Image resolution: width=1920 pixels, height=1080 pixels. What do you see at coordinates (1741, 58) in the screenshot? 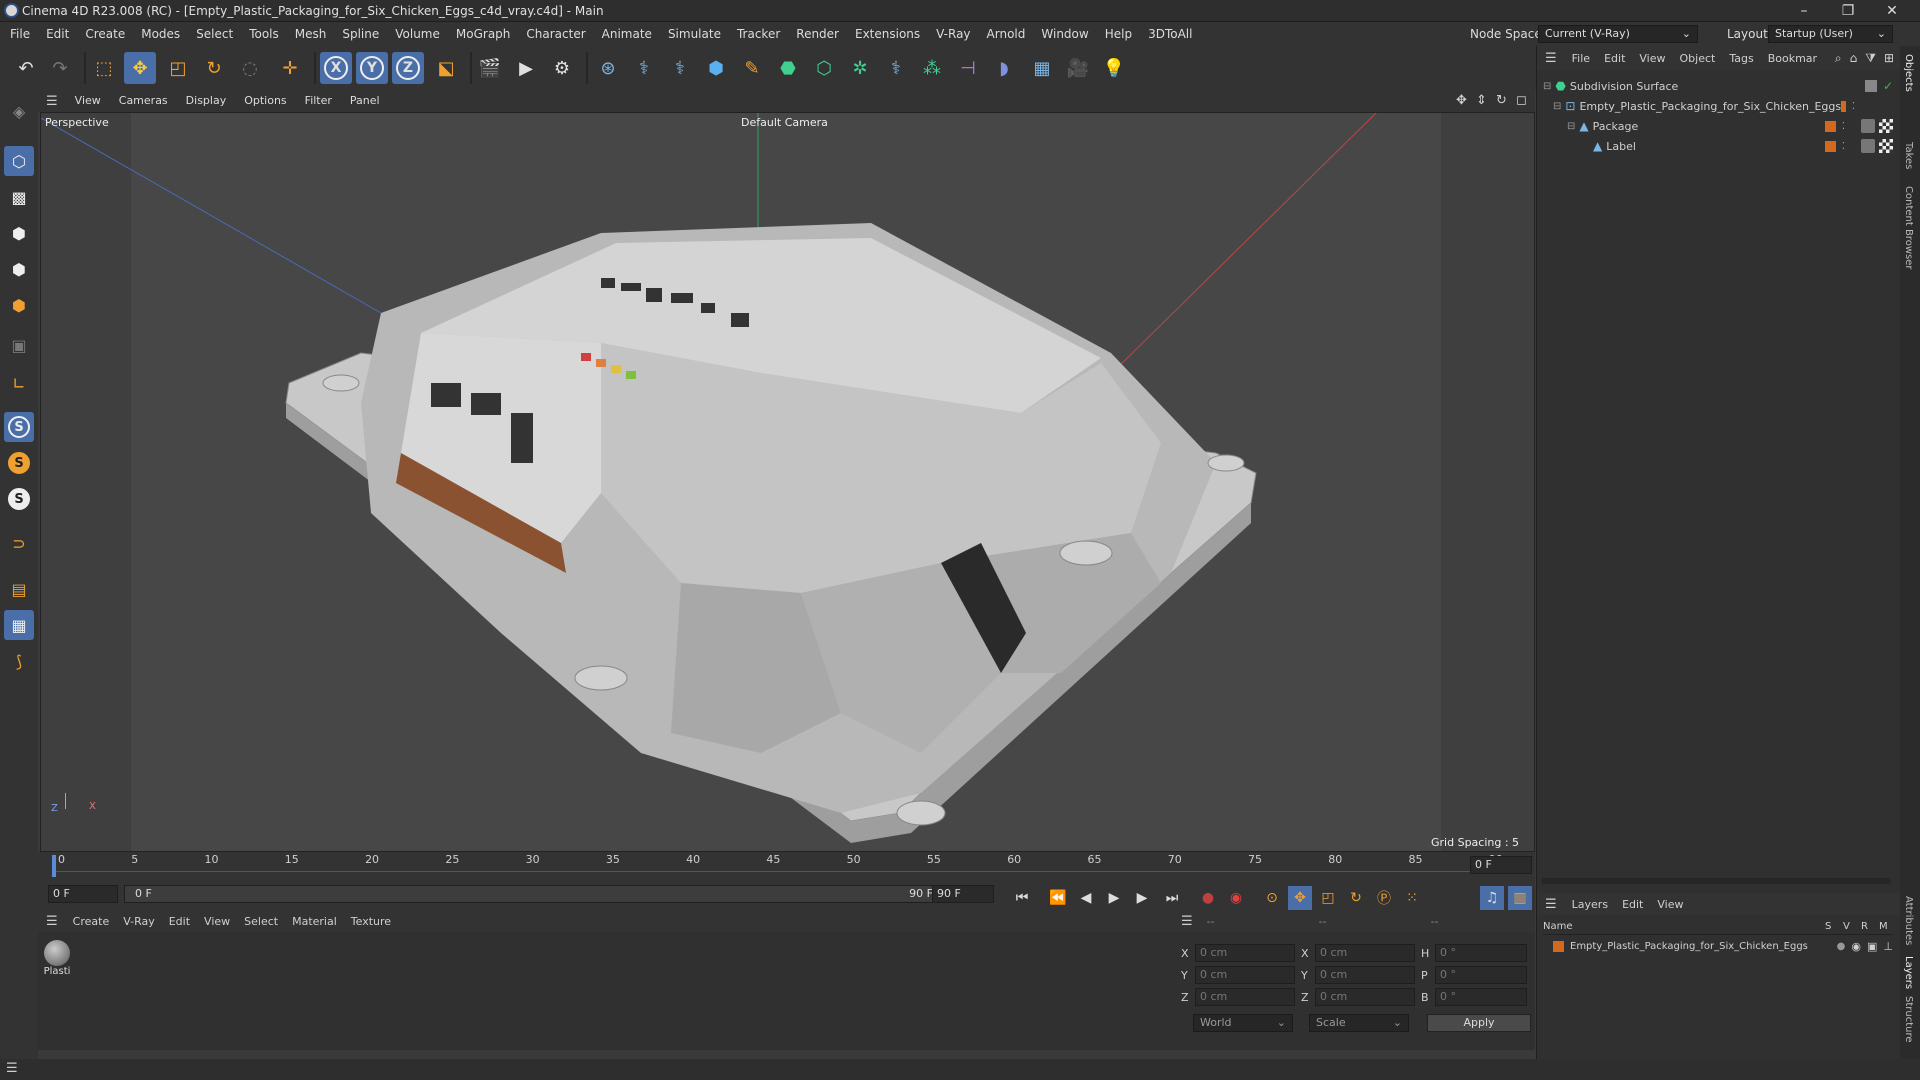
I see `objects-menu-tags: Tags` at bounding box center [1741, 58].